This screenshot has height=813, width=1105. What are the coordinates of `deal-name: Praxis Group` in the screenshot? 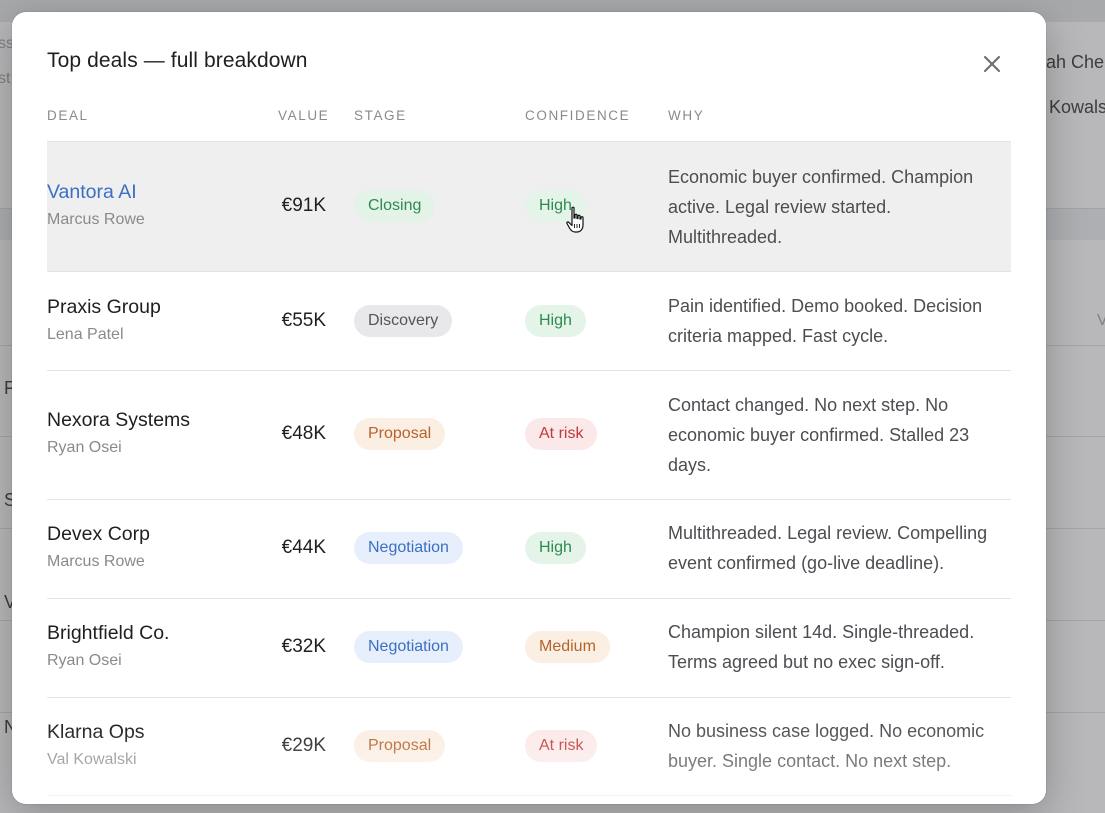 It's located at (104, 307).